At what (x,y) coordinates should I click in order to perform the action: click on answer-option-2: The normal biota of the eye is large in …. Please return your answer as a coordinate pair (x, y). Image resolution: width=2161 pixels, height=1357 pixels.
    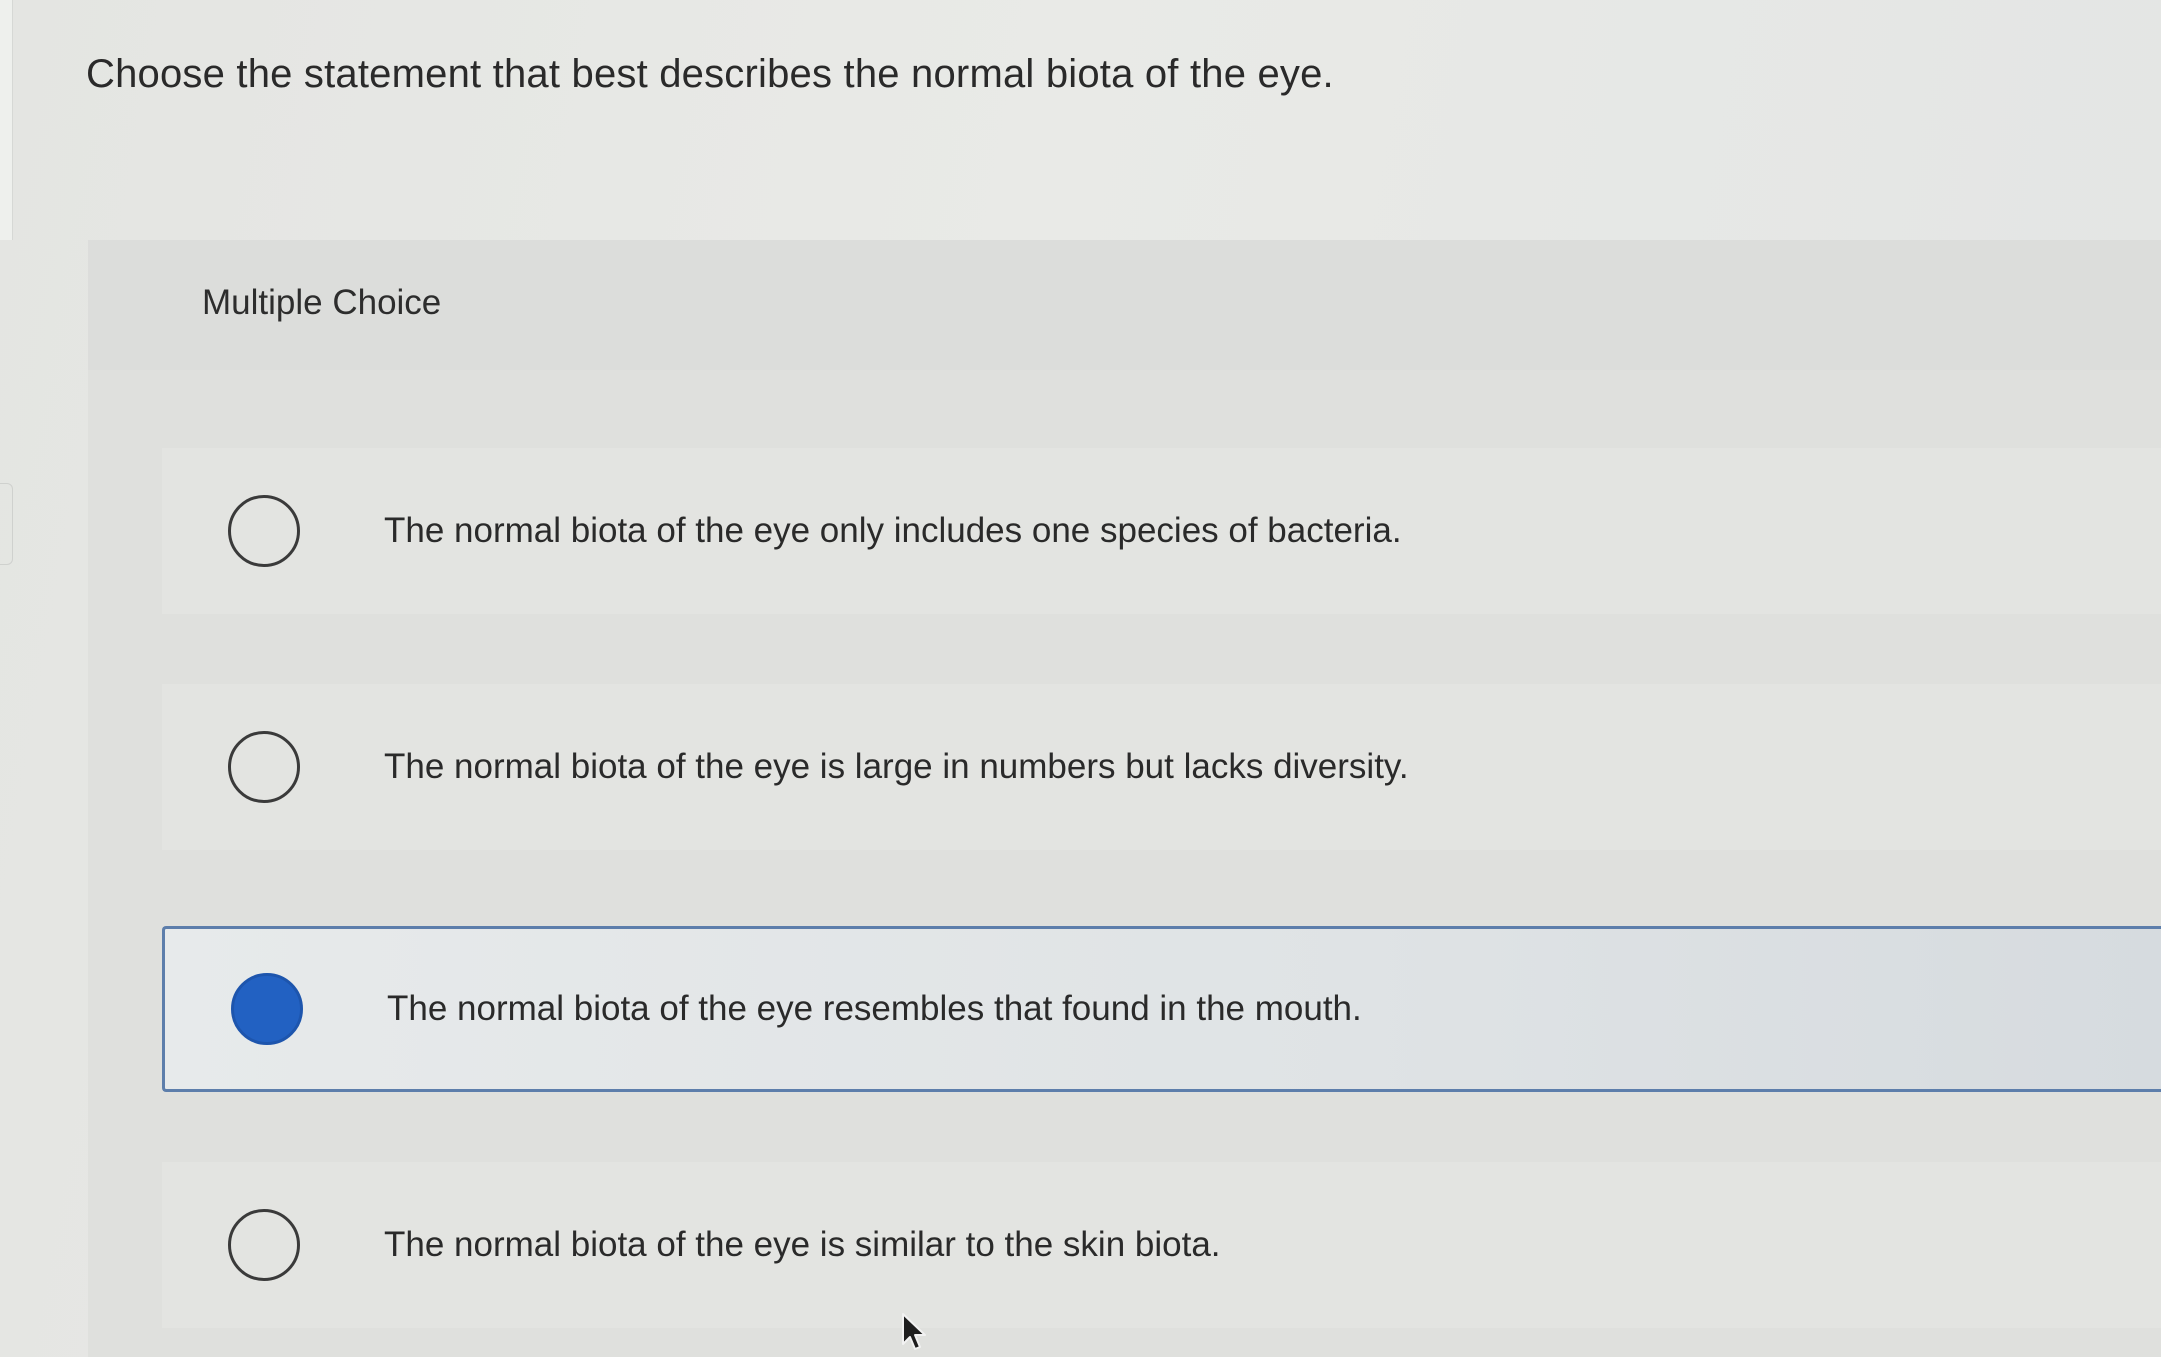
    Looking at the image, I should click on (1161, 767).